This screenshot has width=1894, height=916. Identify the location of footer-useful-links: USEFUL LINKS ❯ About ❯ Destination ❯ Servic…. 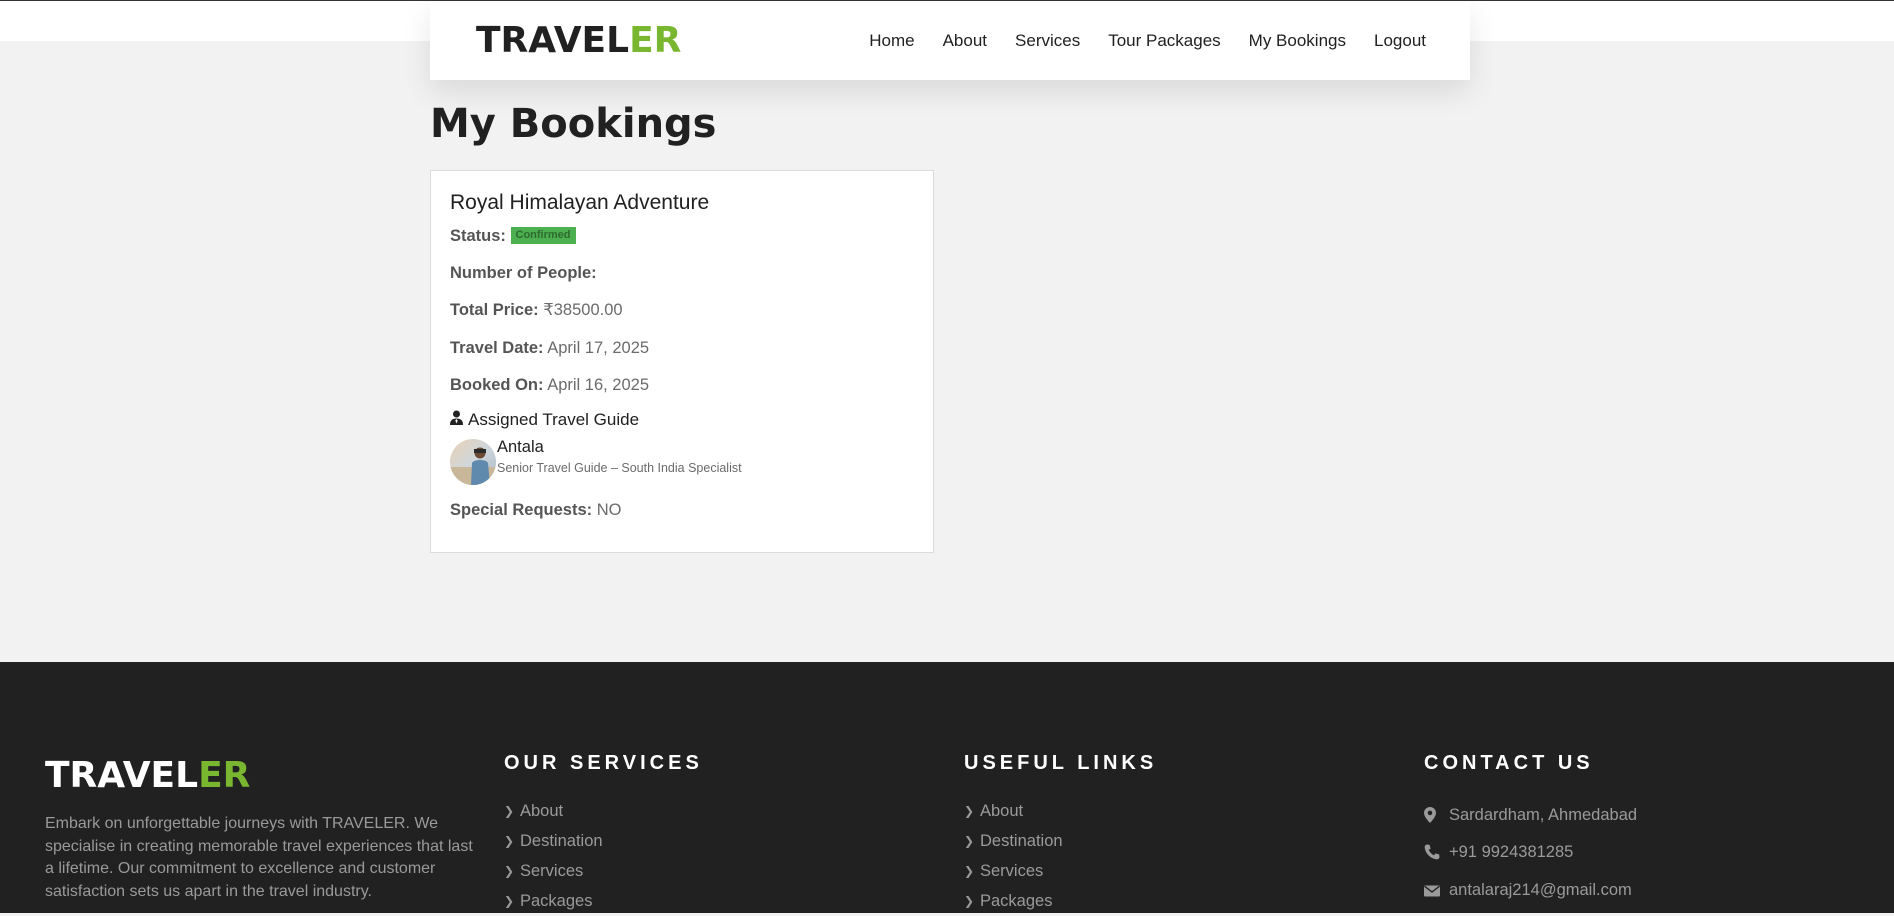
(1061, 830).